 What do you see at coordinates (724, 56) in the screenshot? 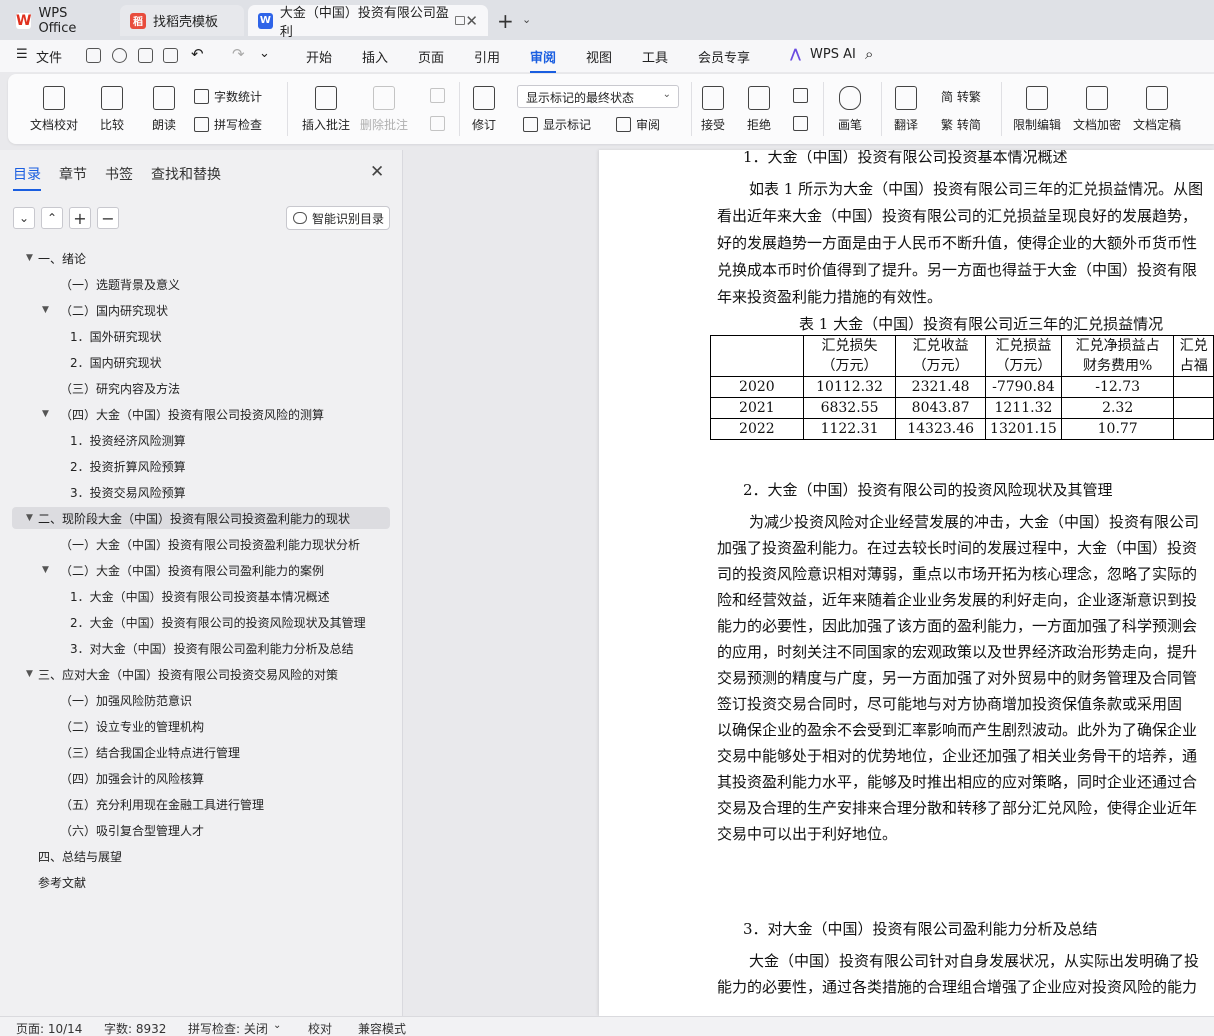
I see `menu-member: 会员专享` at bounding box center [724, 56].